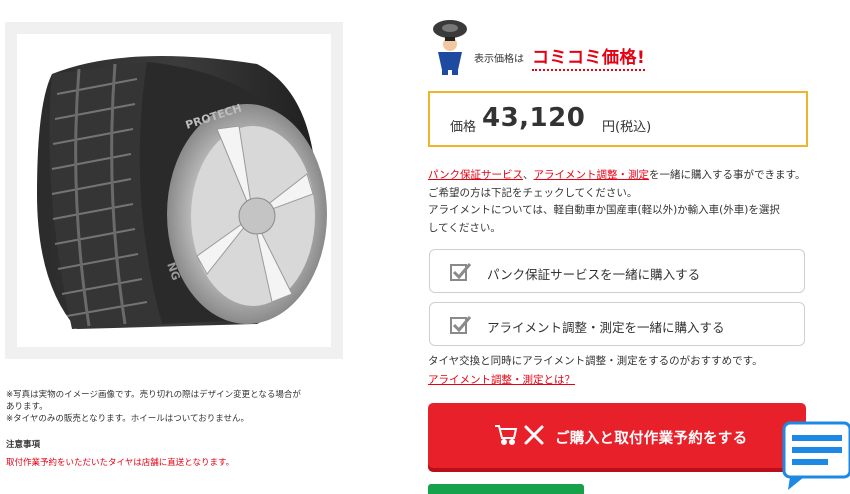 The height and width of the screenshot is (494, 850). What do you see at coordinates (534, 435) in the screenshot?
I see `tools-icon` at bounding box center [534, 435].